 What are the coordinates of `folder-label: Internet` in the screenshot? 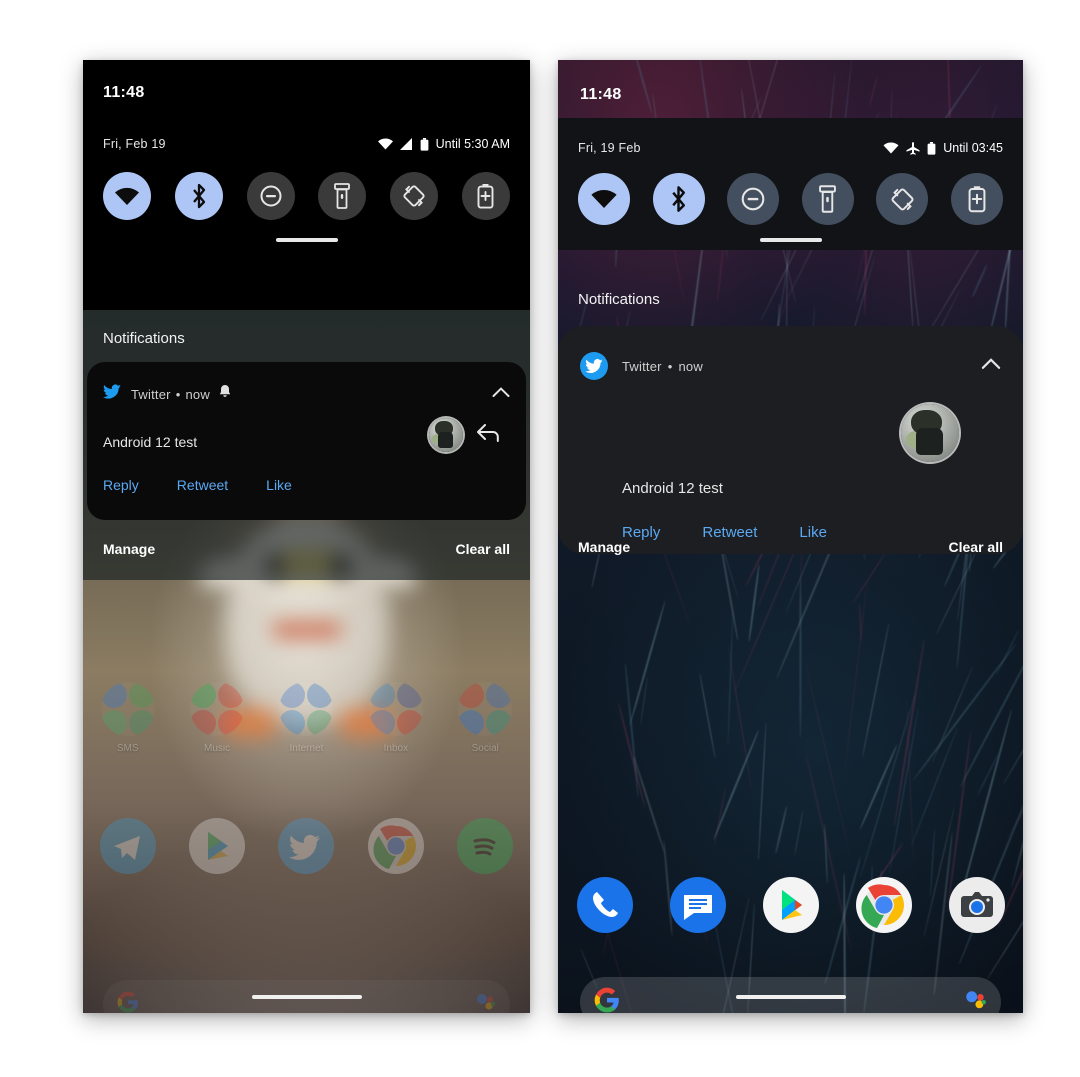 It's located at (306, 748).